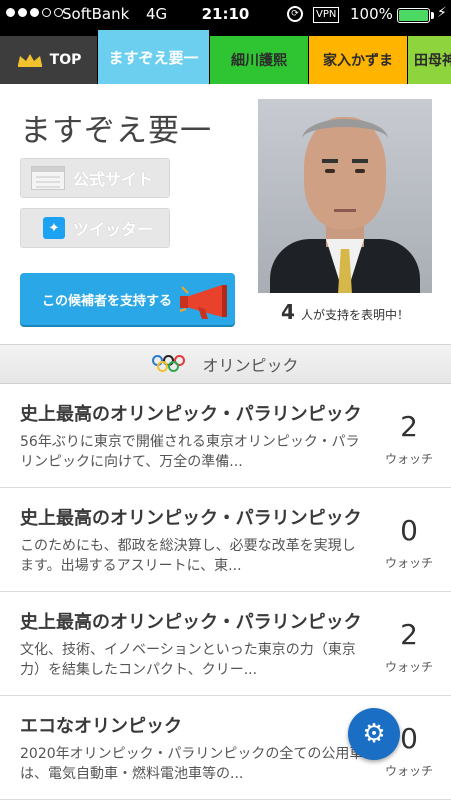  Describe the element at coordinates (54, 228) in the screenshot. I see `twitter-bird-icon: ✦` at that location.